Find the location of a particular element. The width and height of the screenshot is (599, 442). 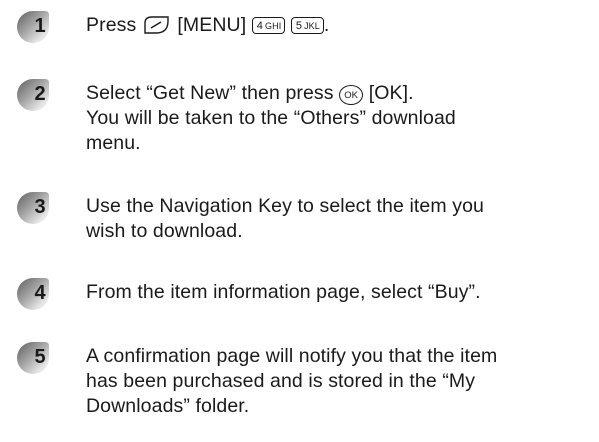

step-text-segment: Select “Get New” then press is located at coordinates (213, 93).